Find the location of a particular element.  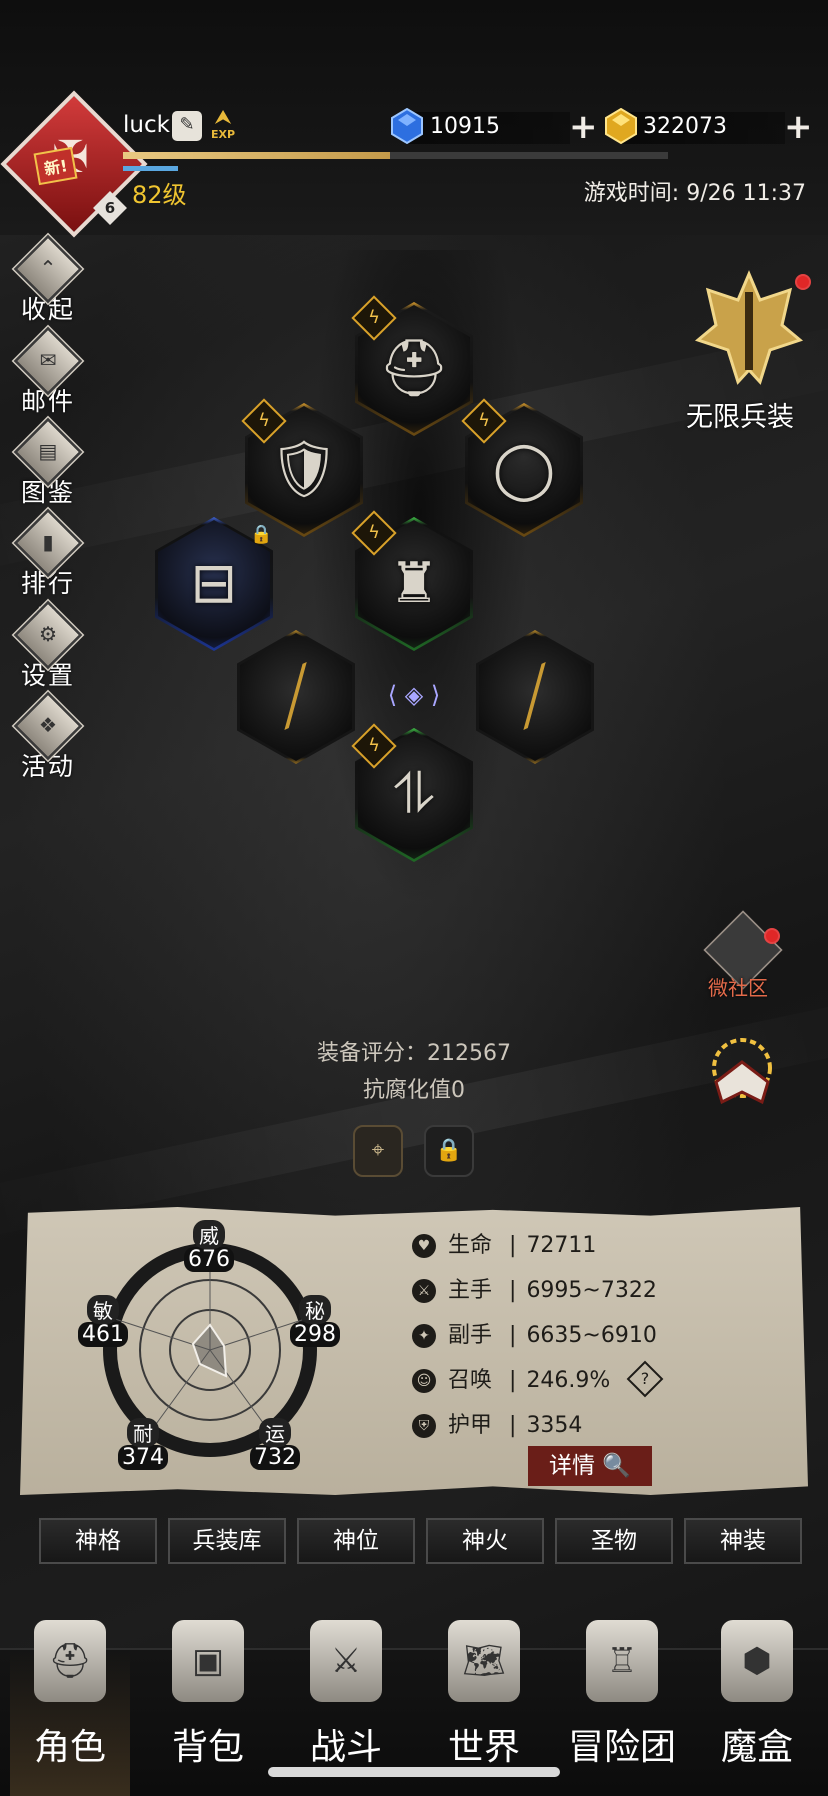

add-gold-button: + is located at coordinates (798, 127).